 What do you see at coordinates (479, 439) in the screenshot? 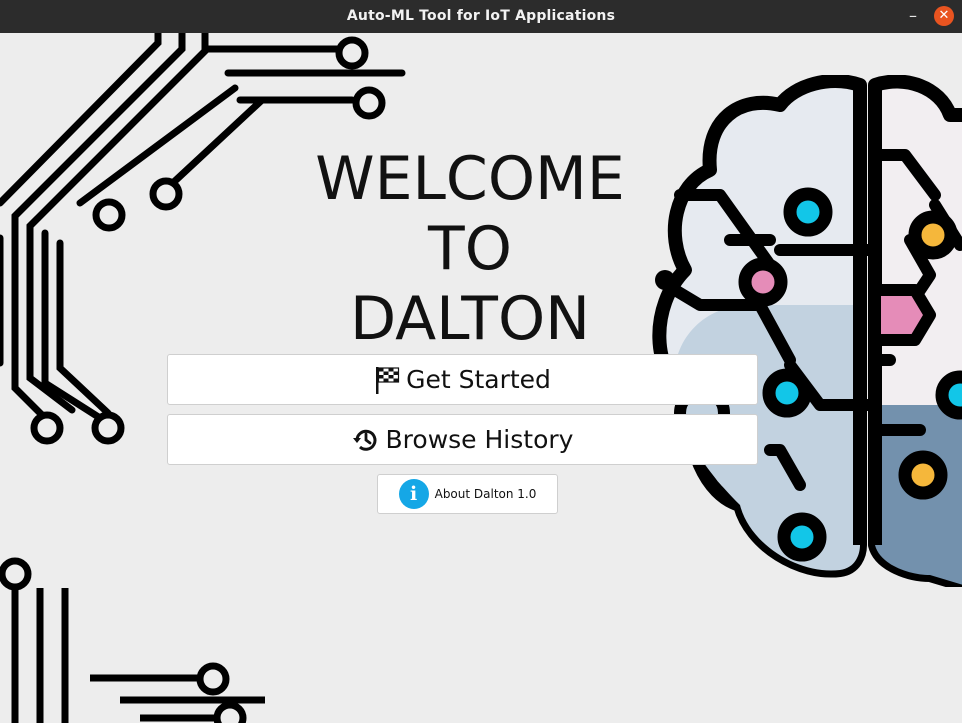
I see `browse-history-label: Browse History` at bounding box center [479, 439].